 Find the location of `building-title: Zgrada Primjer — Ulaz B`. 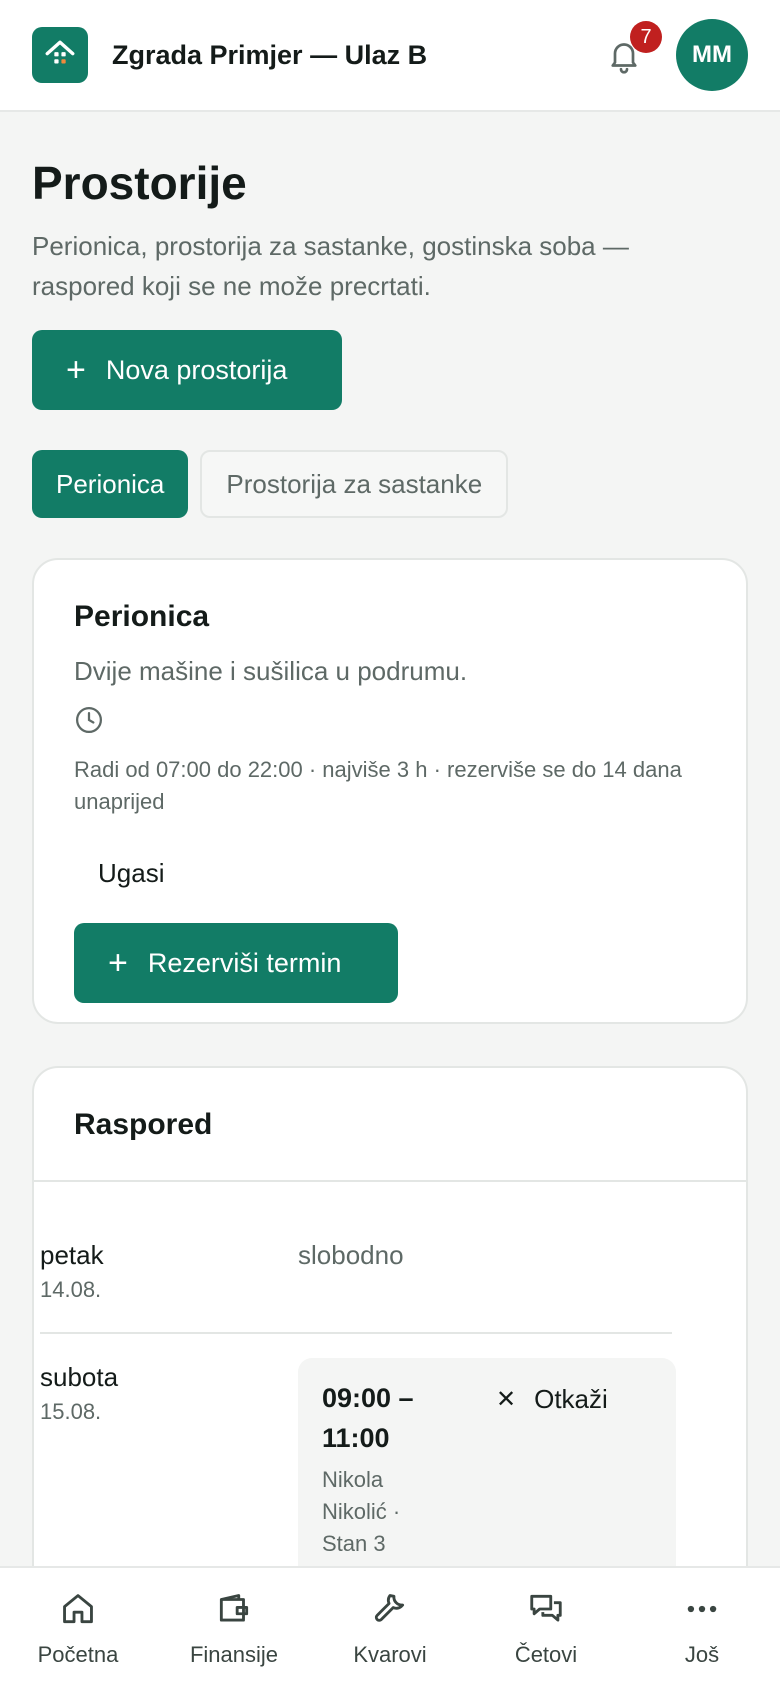

building-title: Zgrada Primjer — Ulaz B is located at coordinates (270, 54).